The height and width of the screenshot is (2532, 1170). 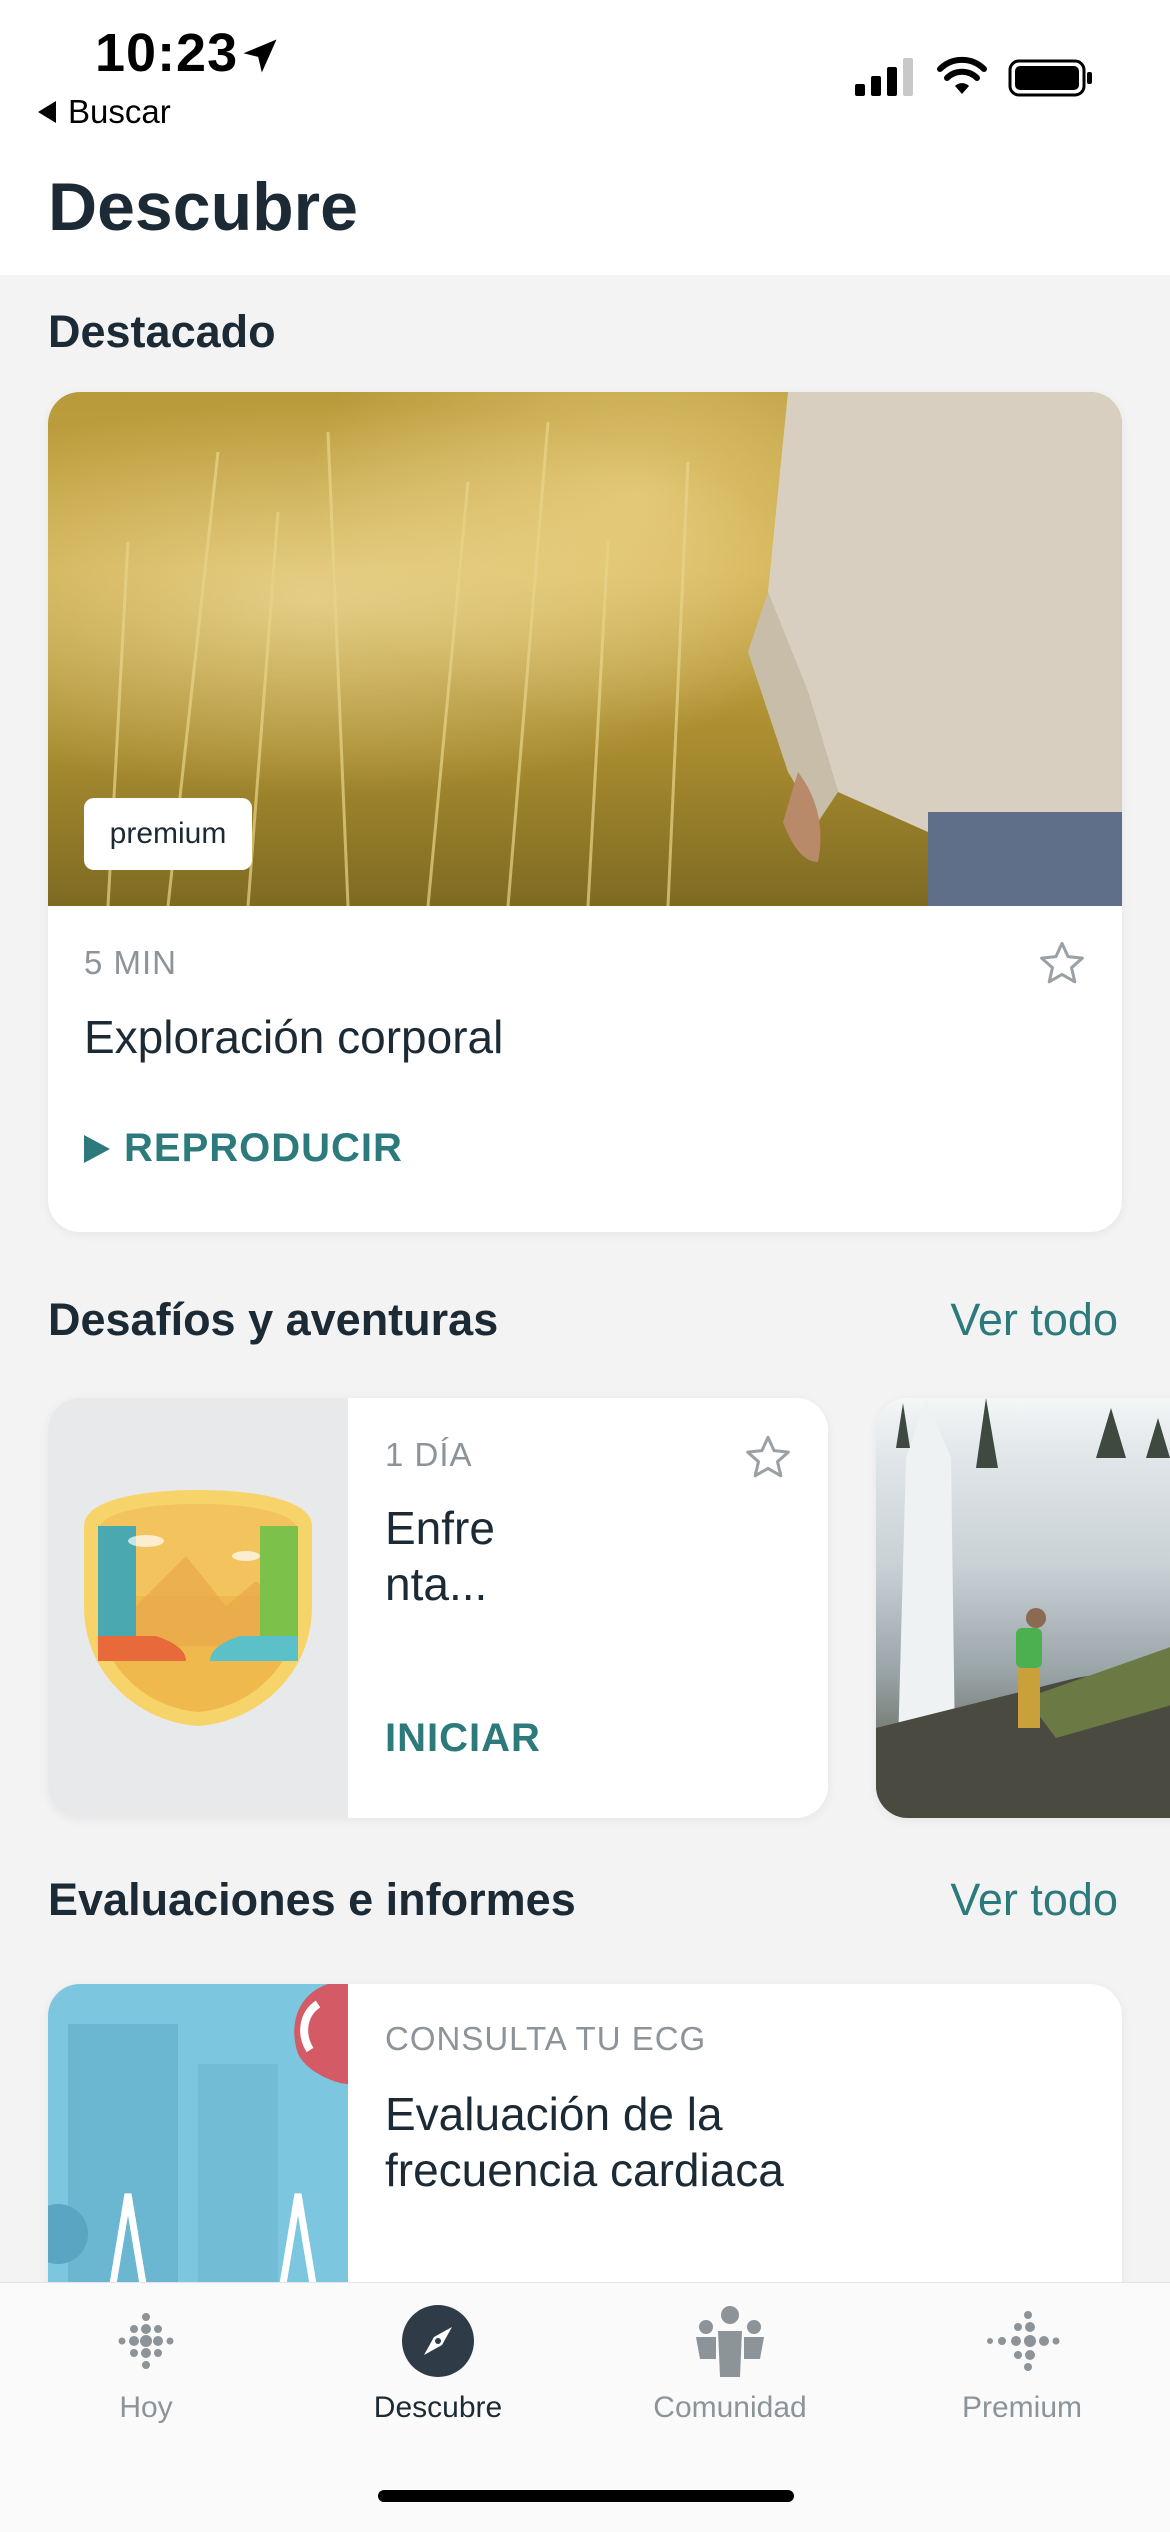 What do you see at coordinates (167, 53) in the screenshot?
I see `status-time: 10:23` at bounding box center [167, 53].